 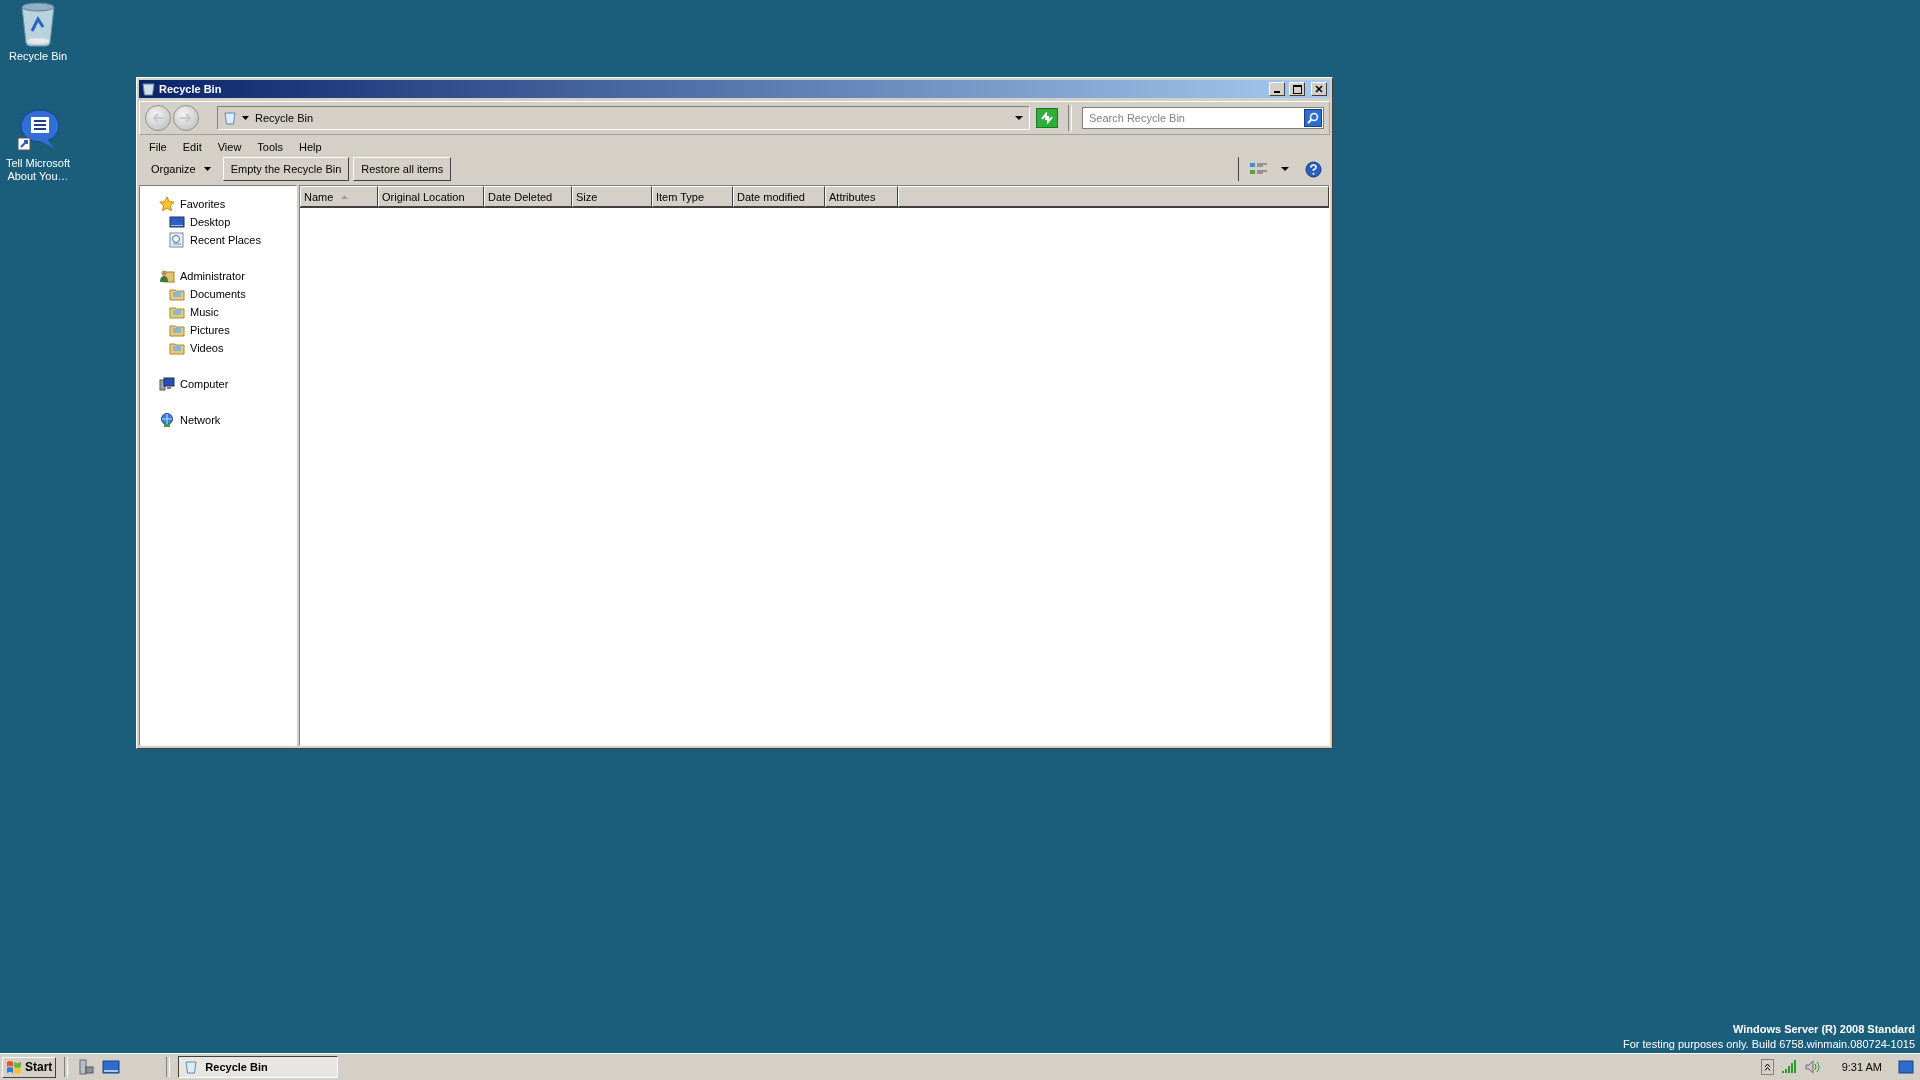 What do you see at coordinates (339, 196) in the screenshot?
I see `column-header: Name` at bounding box center [339, 196].